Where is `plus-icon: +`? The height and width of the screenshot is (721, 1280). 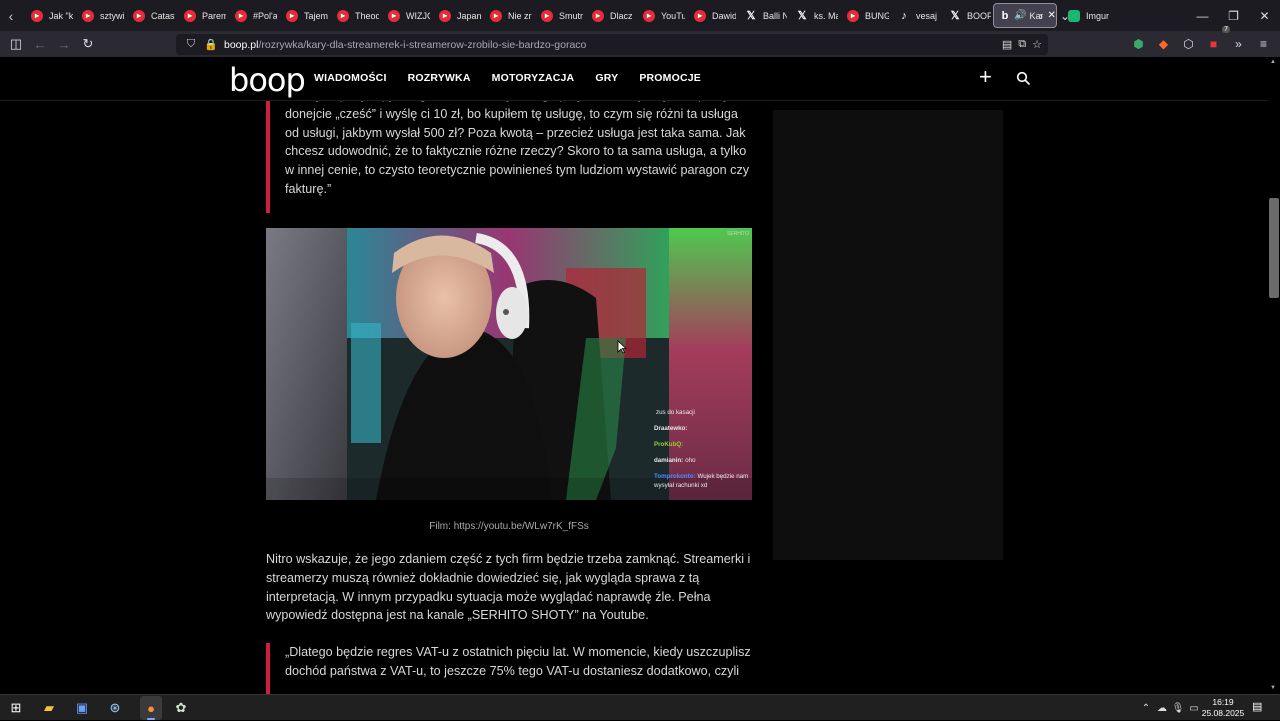
plus-icon: + is located at coordinates (985, 77).